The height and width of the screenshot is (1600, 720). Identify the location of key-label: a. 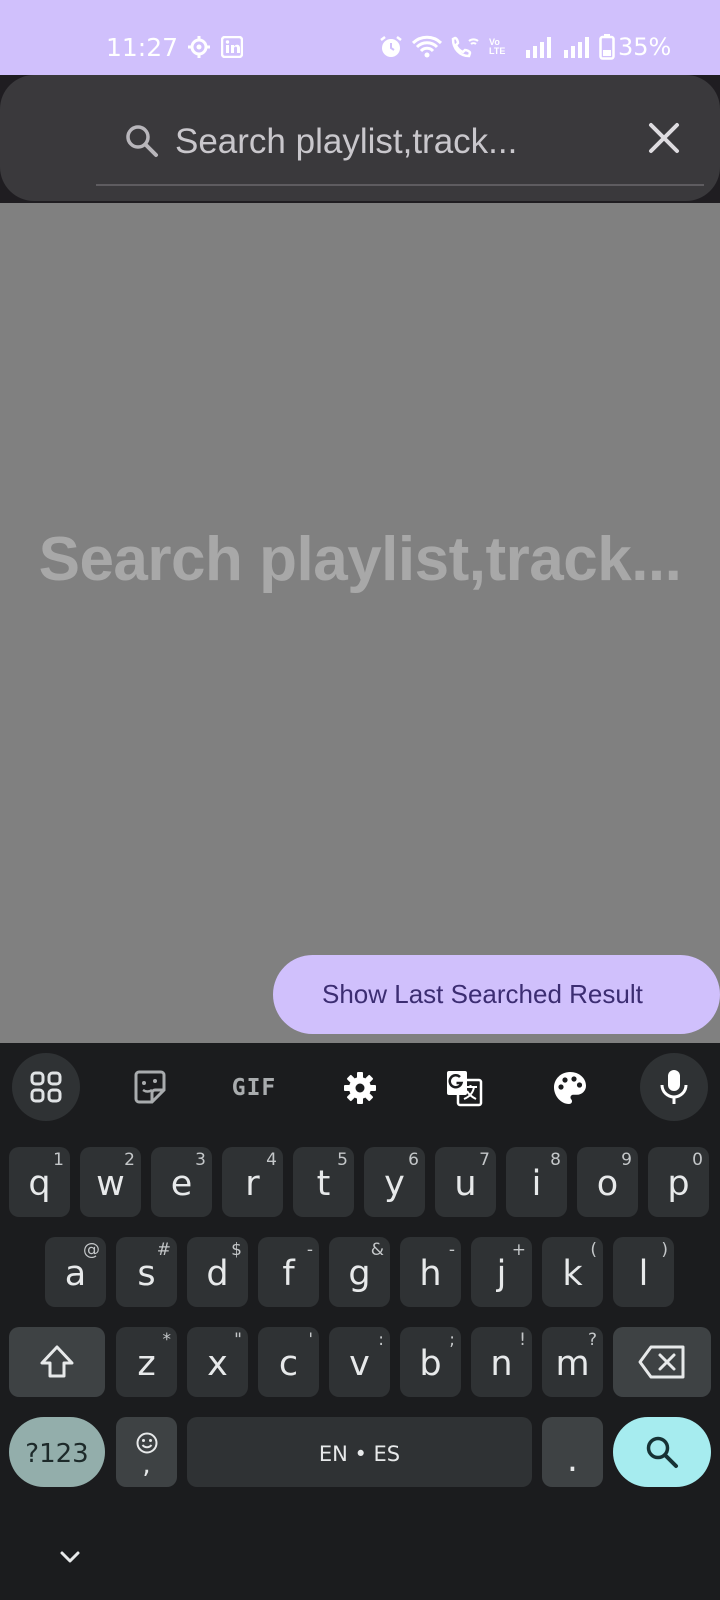
(75, 1274).